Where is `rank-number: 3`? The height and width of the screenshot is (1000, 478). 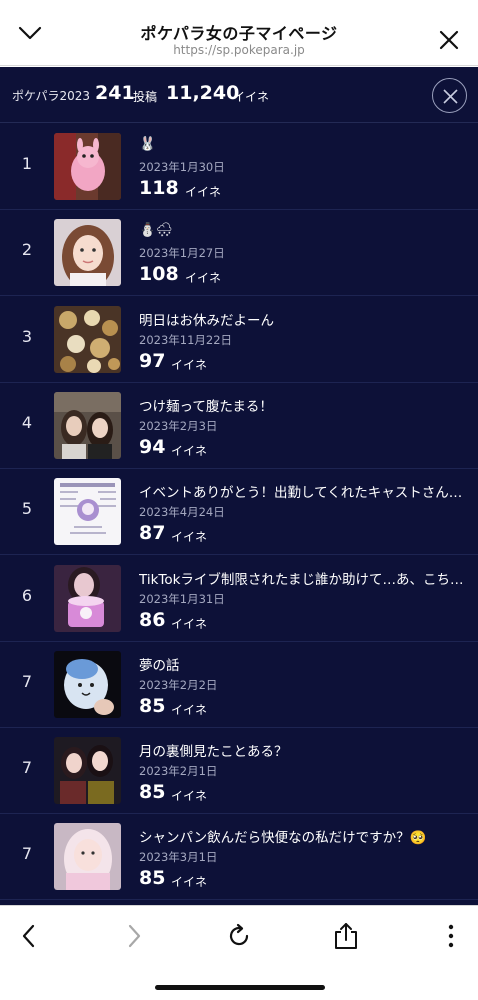 rank-number: 3 is located at coordinates (27, 336).